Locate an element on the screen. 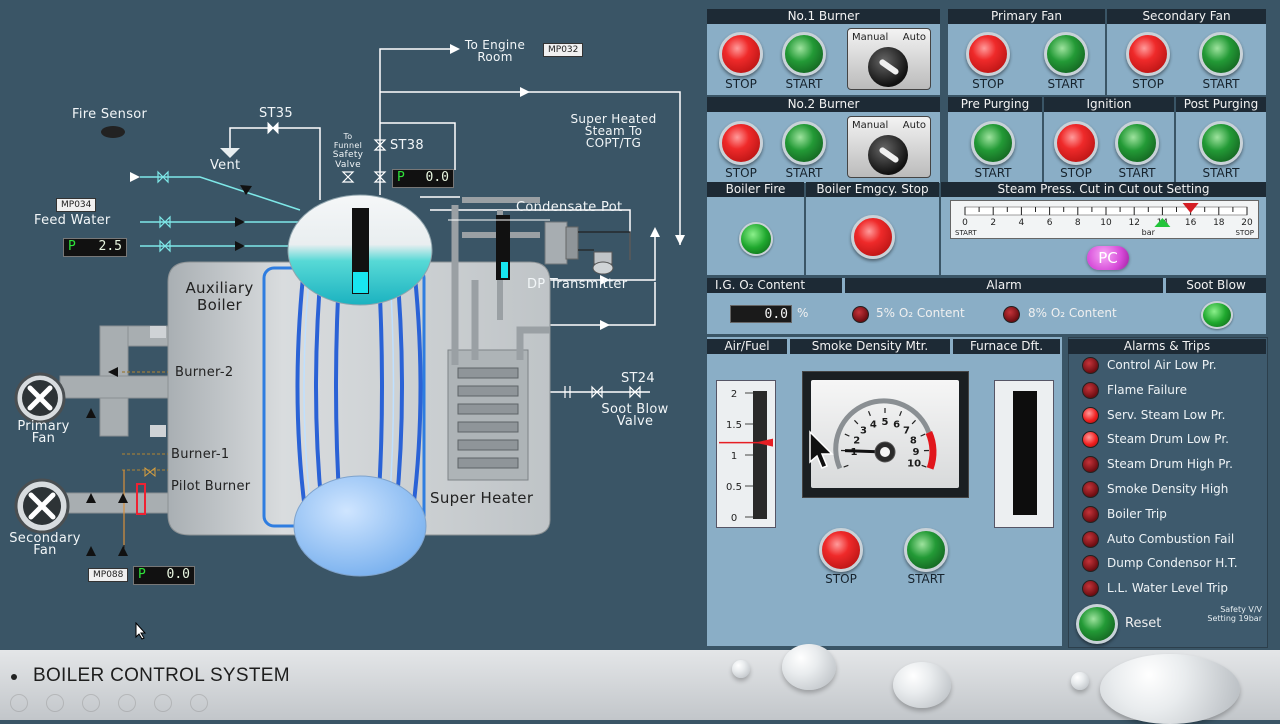 This screenshot has width=1280, height=724. ignition-header: Ignition is located at coordinates (1109, 104).